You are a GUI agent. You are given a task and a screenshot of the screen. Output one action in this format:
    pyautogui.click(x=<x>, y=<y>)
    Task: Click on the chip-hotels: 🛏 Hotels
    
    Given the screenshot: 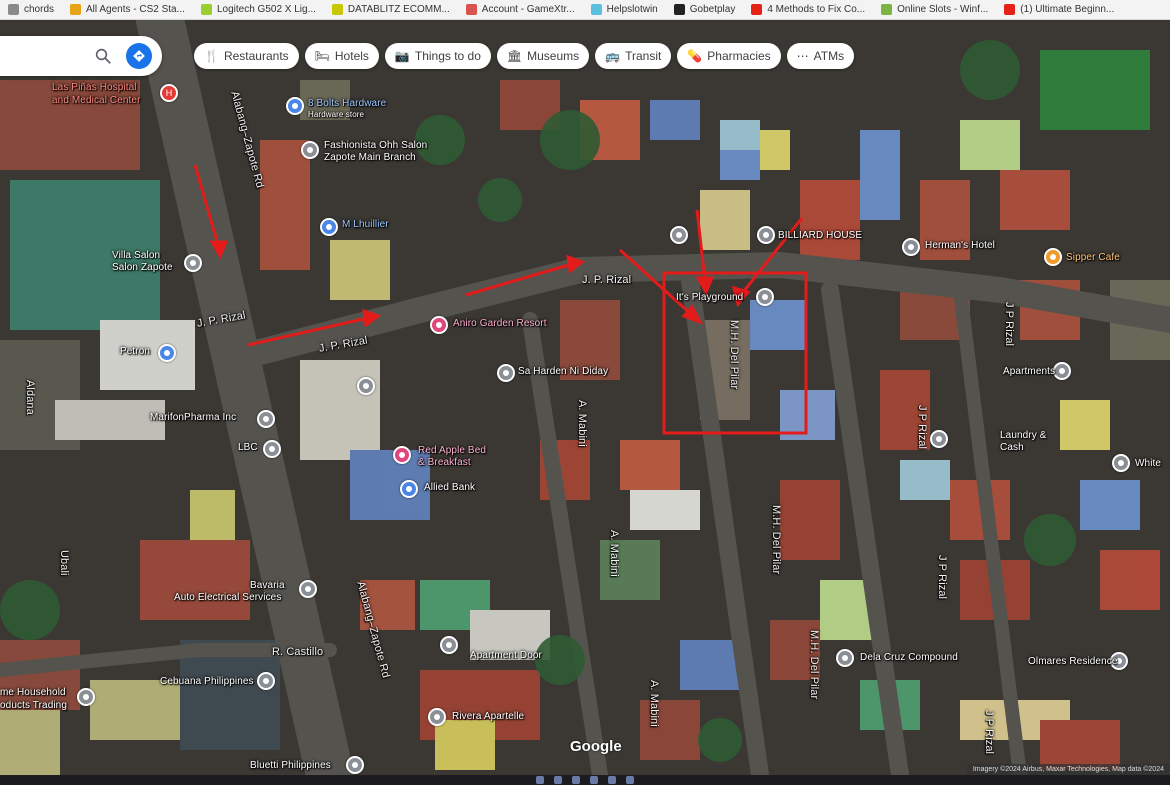 What is the action you would take?
    pyautogui.click(x=341, y=56)
    